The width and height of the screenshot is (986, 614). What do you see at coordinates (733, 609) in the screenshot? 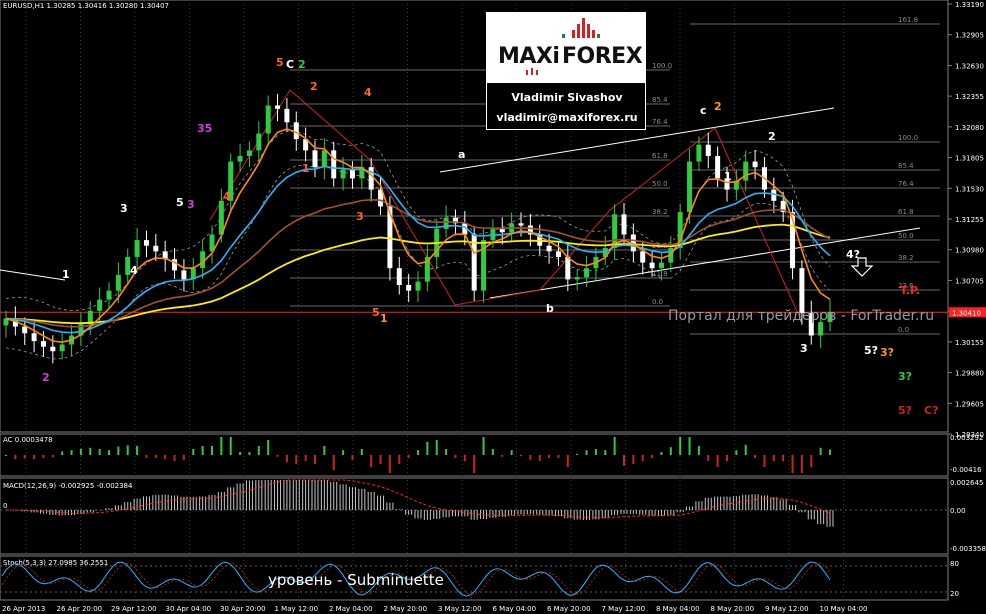
I see `x-axis-label: 8 May 20:00` at bounding box center [733, 609].